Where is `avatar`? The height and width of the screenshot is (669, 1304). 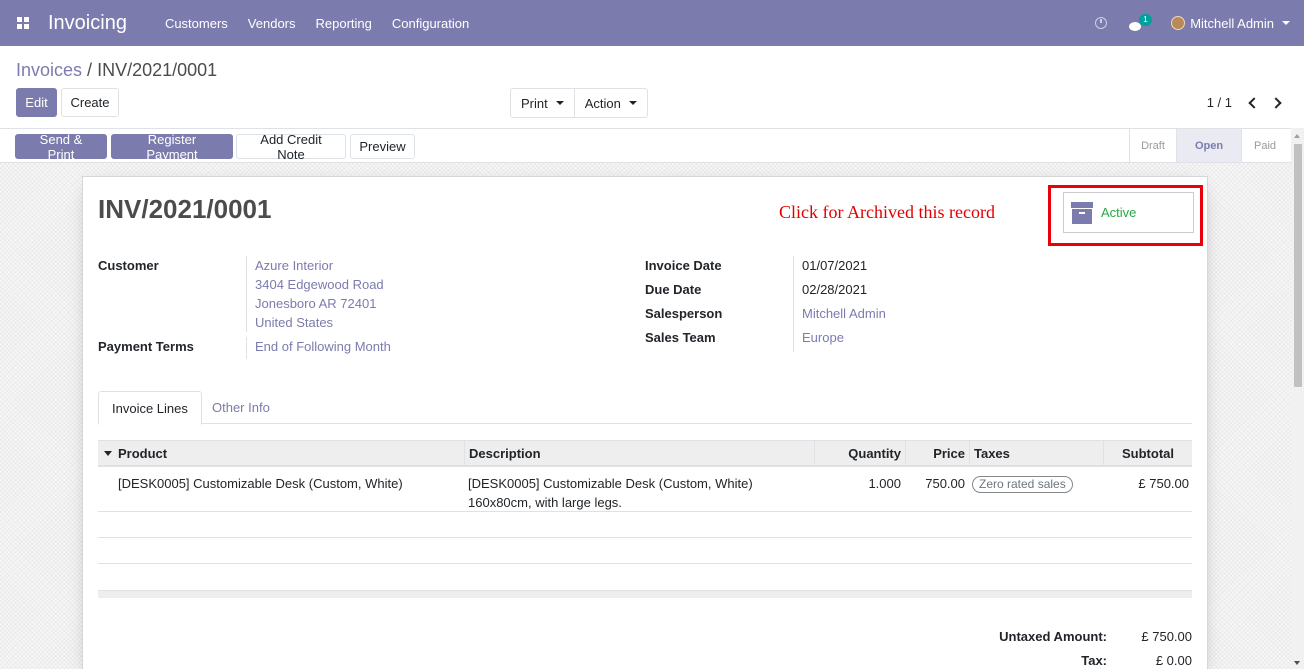
avatar is located at coordinates (1178, 23).